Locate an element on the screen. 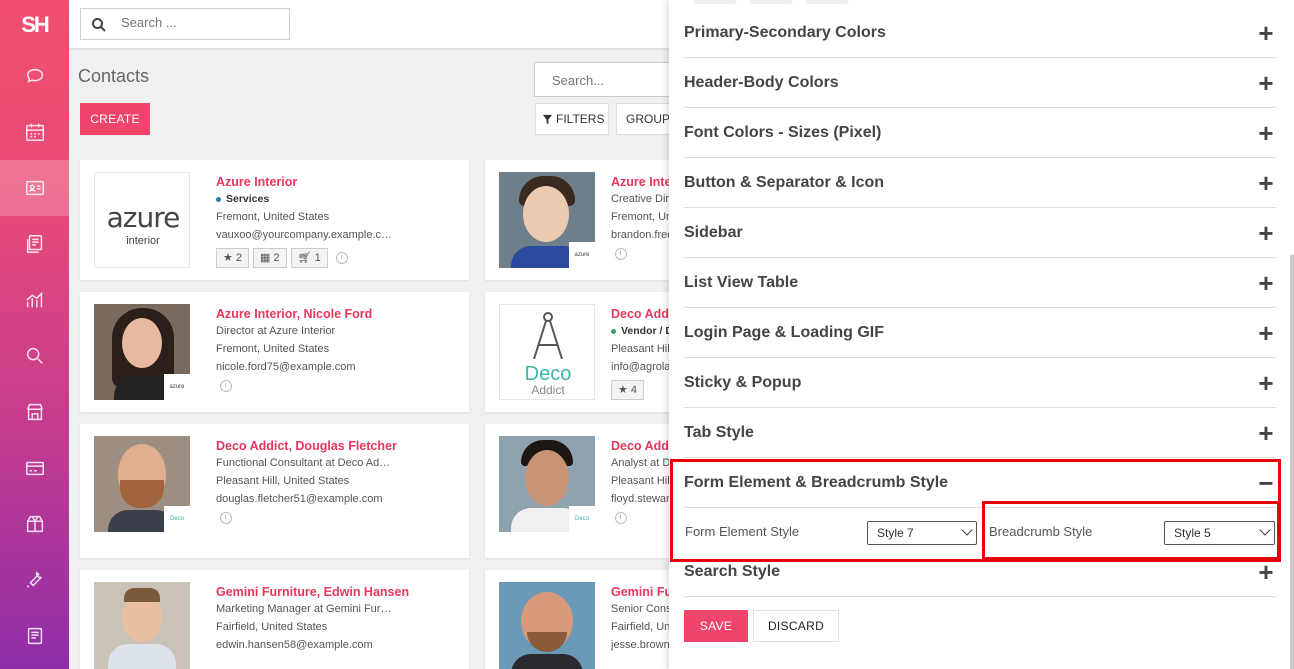 Image resolution: width=1294 pixels, height=669 pixels. search-input is located at coordinates (607, 80).